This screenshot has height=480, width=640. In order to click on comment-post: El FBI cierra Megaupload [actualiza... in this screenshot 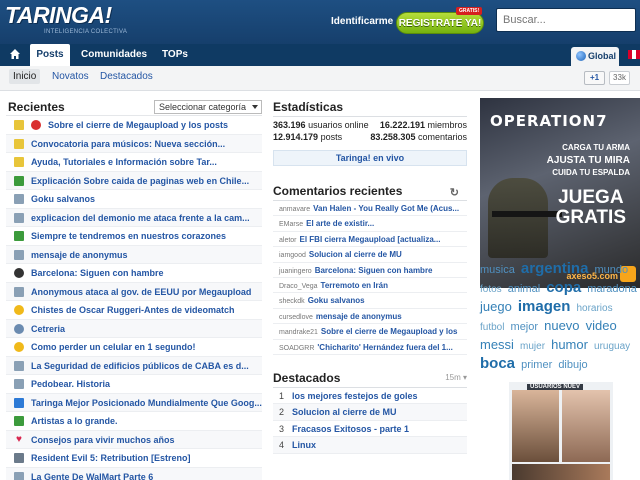, I will do `click(370, 239)`.